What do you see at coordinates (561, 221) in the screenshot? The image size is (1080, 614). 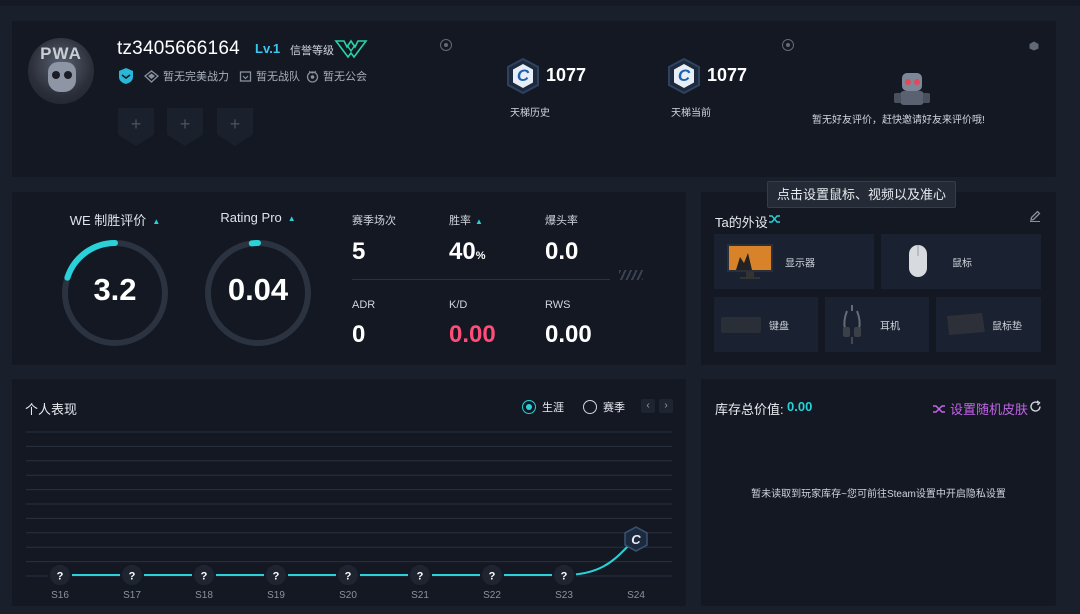 I see `hs-label: 爆头率` at bounding box center [561, 221].